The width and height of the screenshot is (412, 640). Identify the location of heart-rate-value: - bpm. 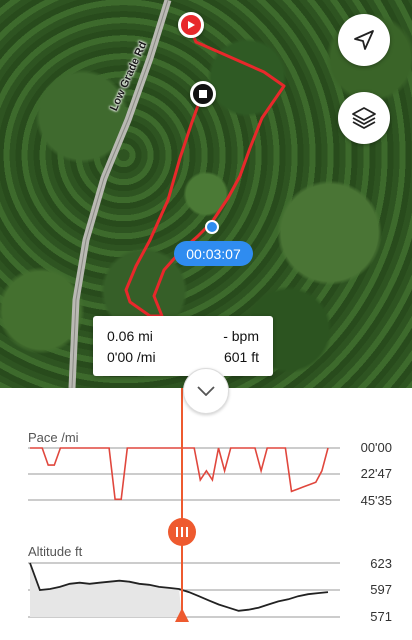
(241, 336).